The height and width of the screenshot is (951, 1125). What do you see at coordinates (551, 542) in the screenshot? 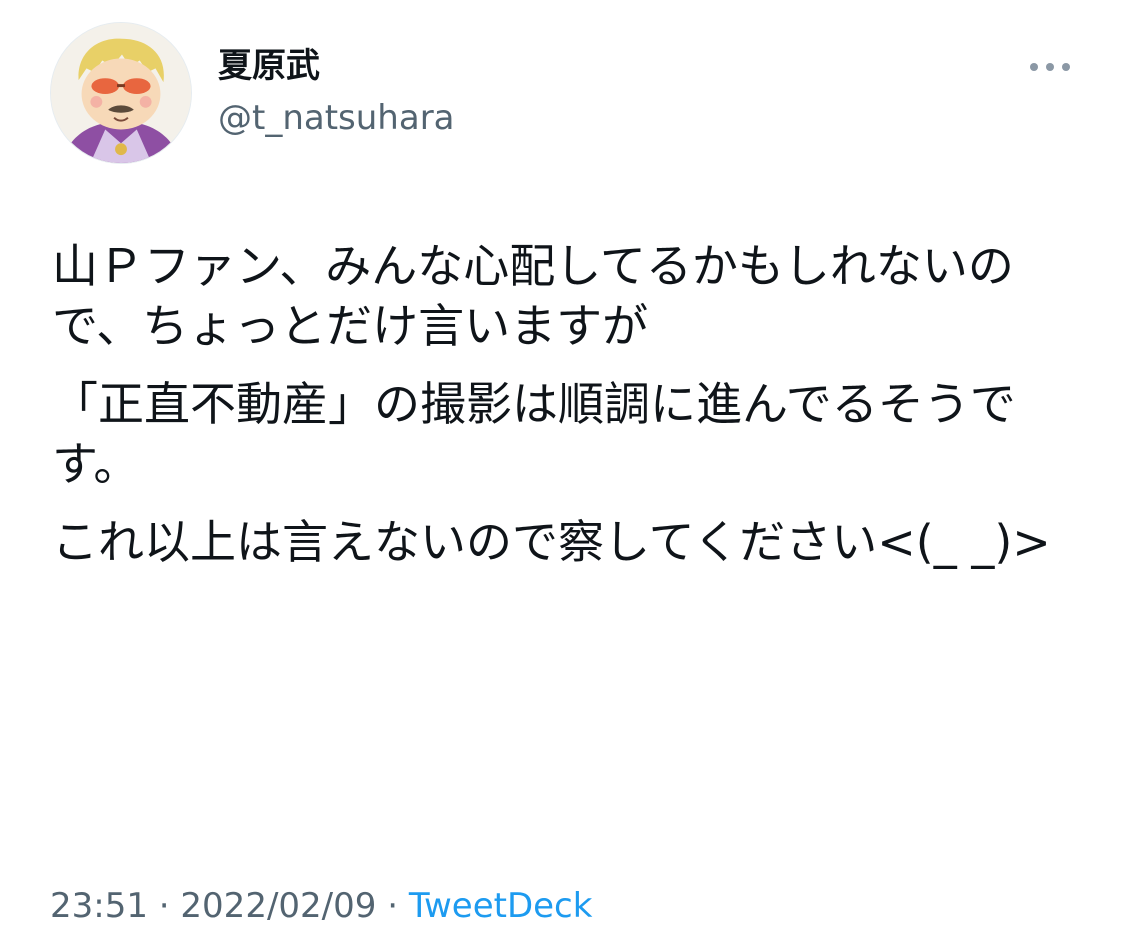
I see `tweet-paragraph: これ以上は言えないので察してください<(_ _)>` at bounding box center [551, 542].